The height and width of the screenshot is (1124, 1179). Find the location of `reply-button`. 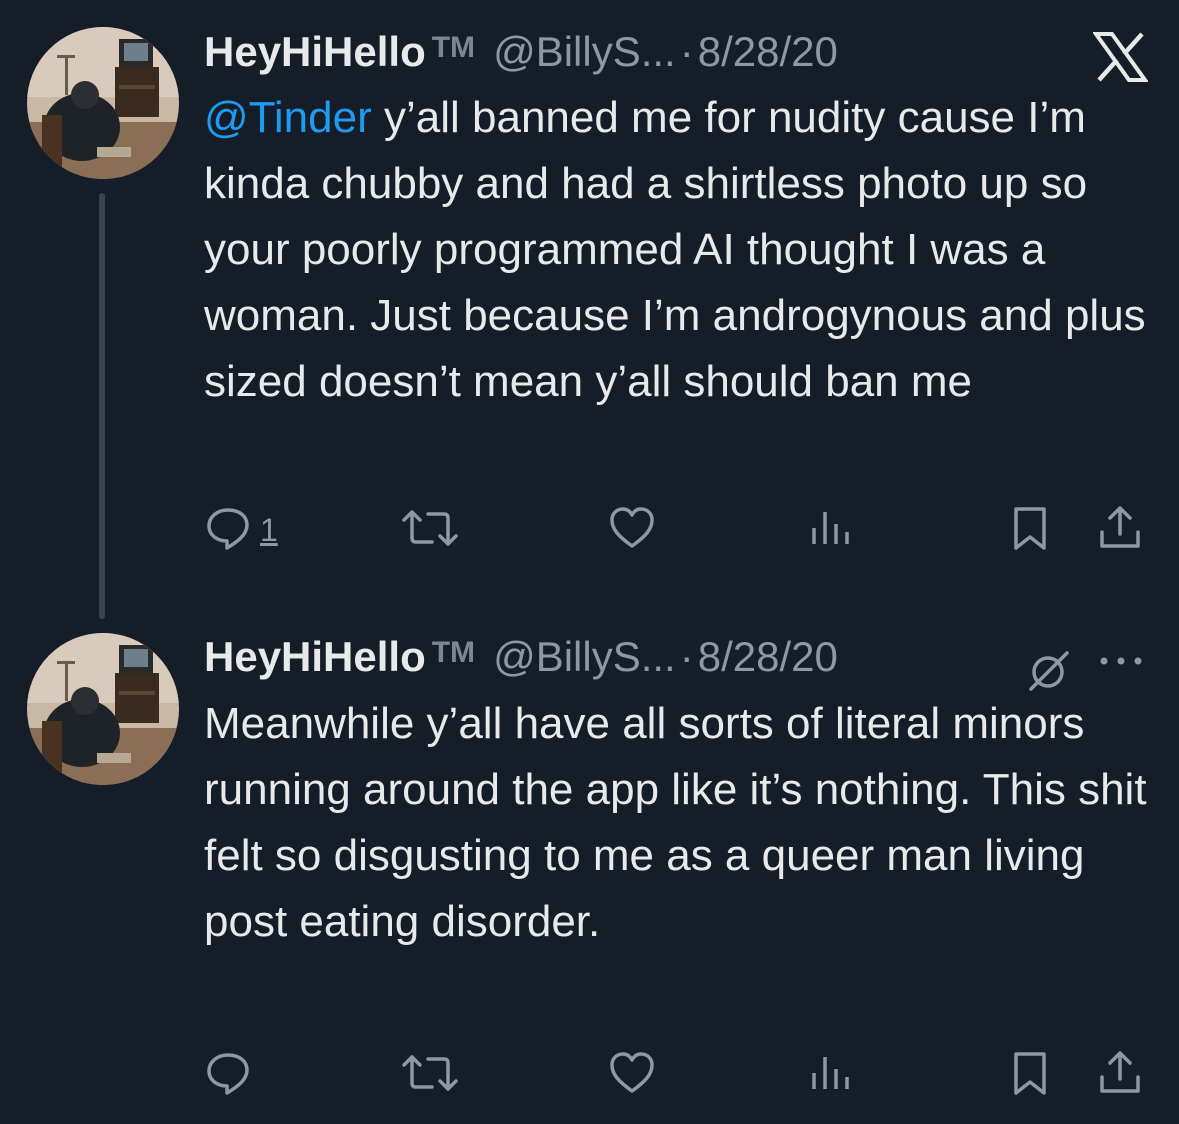

reply-button is located at coordinates (228, 1075).